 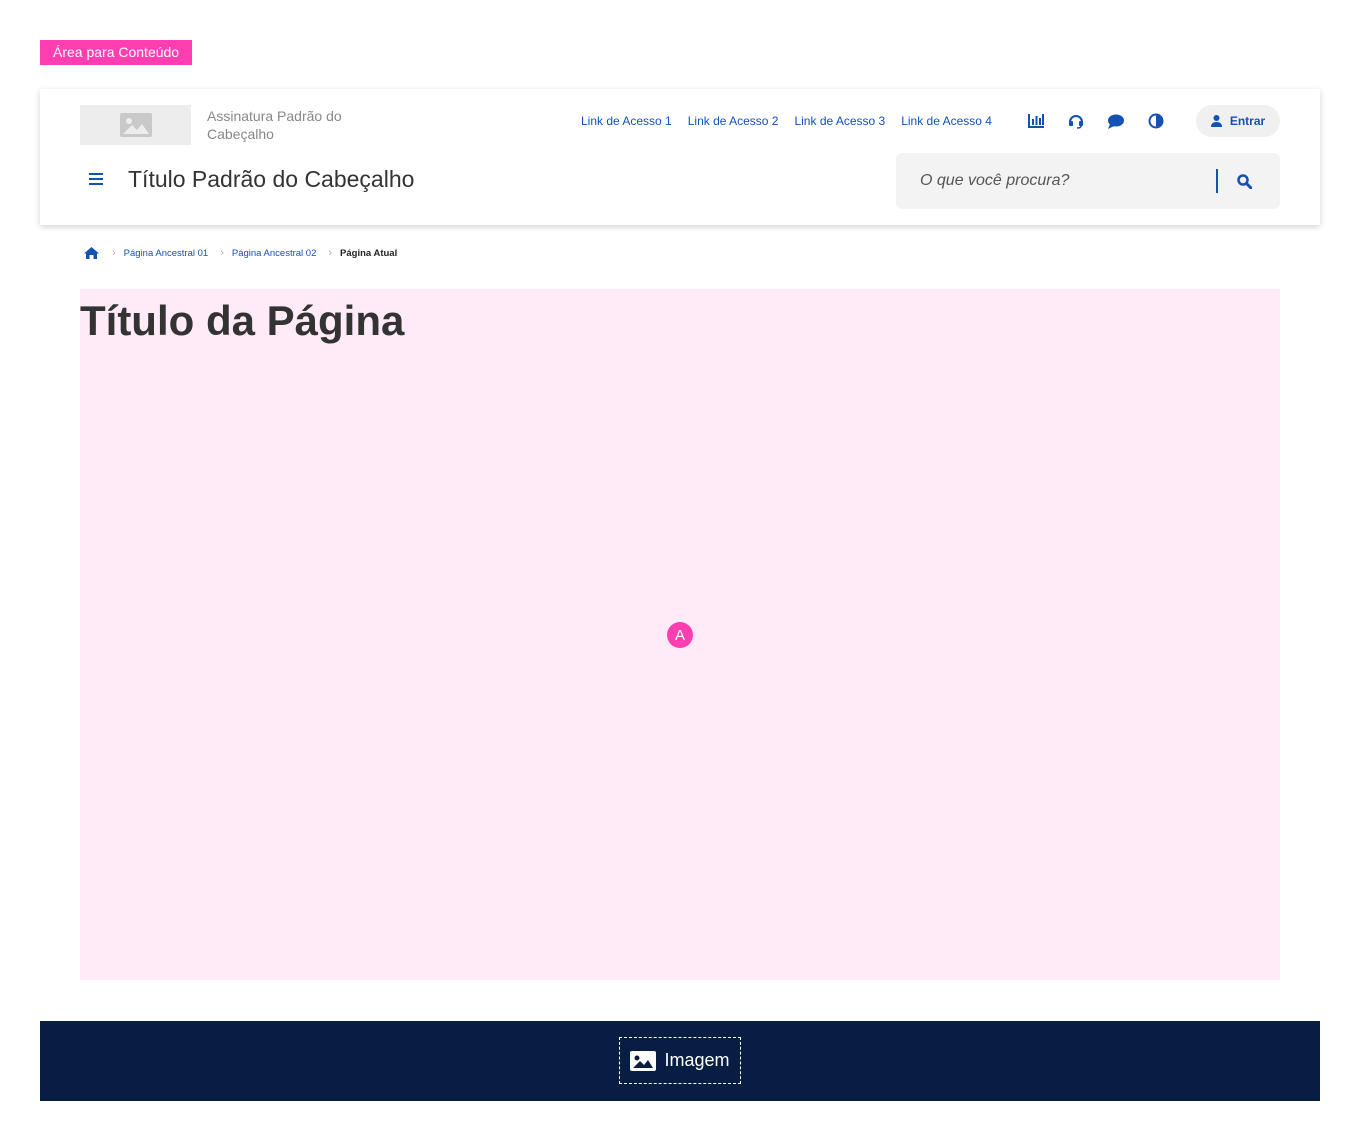 What do you see at coordinates (1051, 181) in the screenshot?
I see `search-input` at bounding box center [1051, 181].